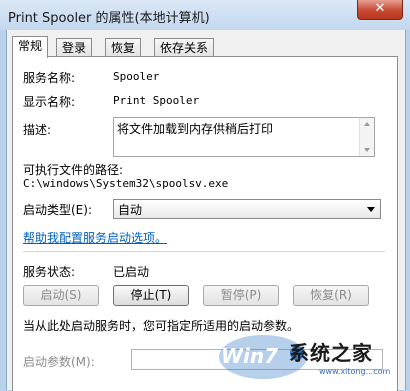  Describe the element at coordinates (249, 356) in the screenshot. I see `win7-text: Win7` at that location.